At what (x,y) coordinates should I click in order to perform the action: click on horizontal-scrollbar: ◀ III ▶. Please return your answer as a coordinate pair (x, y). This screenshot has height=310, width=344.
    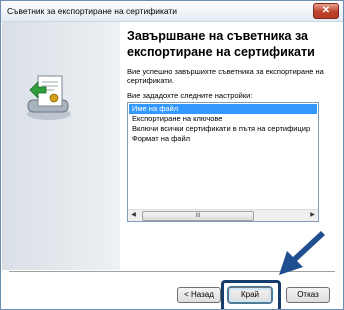
    Looking at the image, I should click on (223, 215).